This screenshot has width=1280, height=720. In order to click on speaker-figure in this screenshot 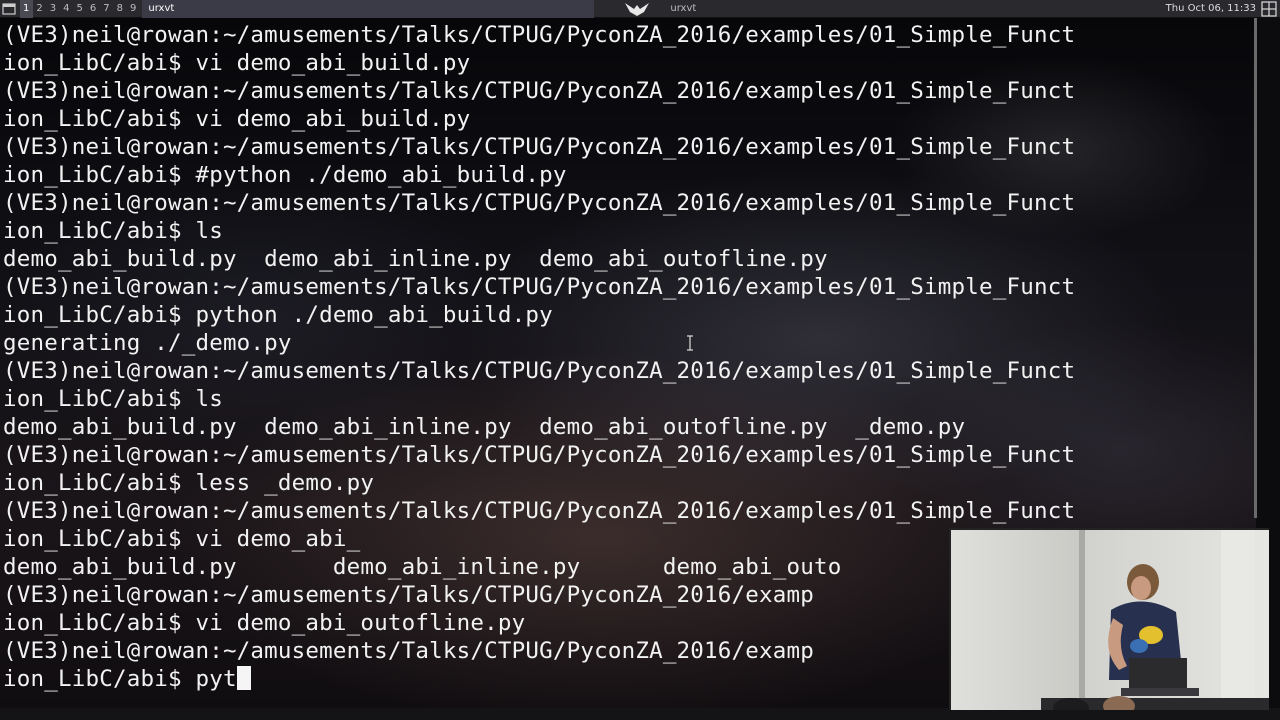, I will do `click(1155, 637)`.